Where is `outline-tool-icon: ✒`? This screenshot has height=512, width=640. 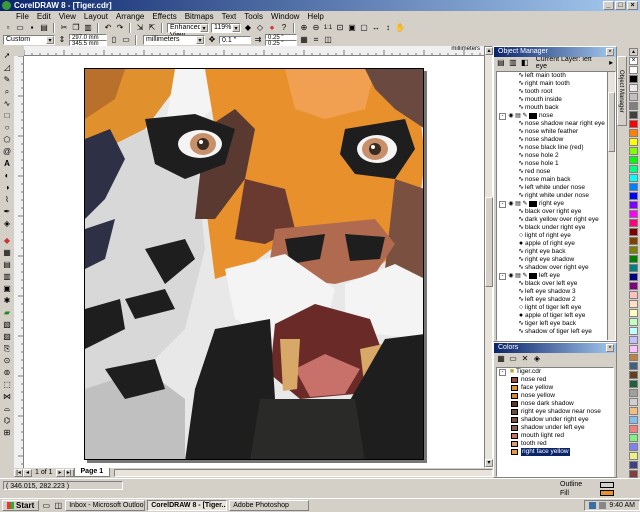
outline-tool-icon: ✒ is located at coordinates (7, 211).